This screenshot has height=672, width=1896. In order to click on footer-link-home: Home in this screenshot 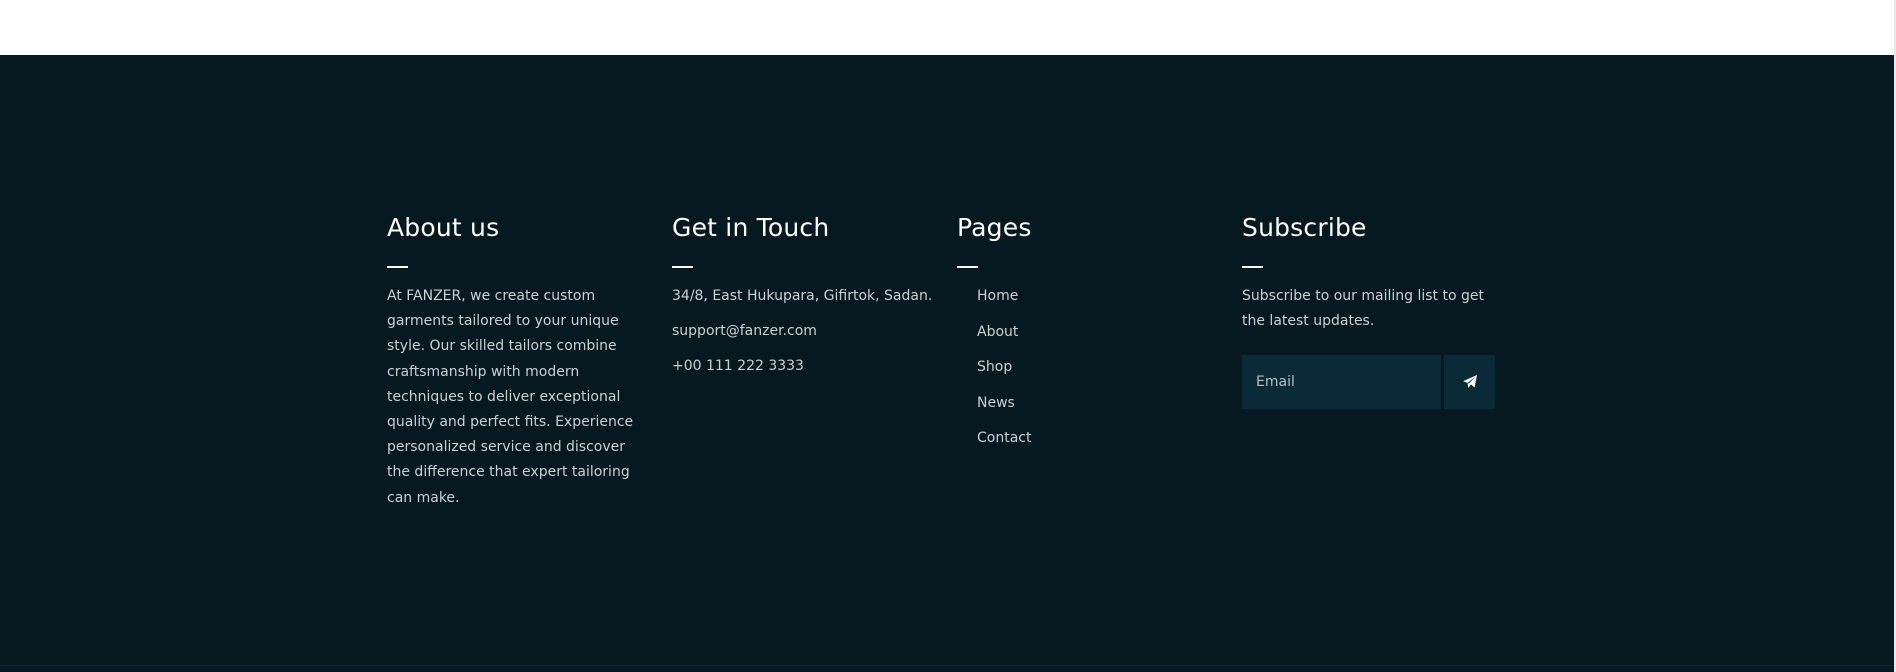, I will do `click(997, 296)`.